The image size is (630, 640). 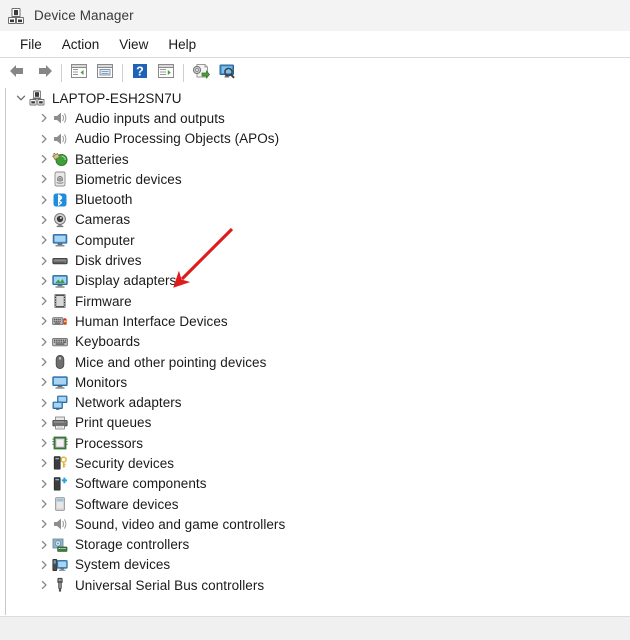 What do you see at coordinates (318, 281) in the screenshot?
I see `tree-item-display-adapters: Display adapters` at bounding box center [318, 281].